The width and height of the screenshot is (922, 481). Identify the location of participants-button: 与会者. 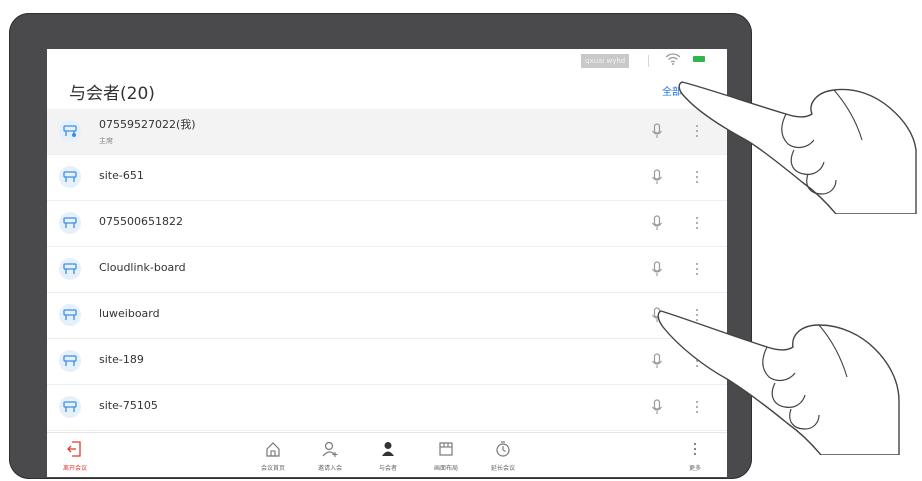
(388, 455).